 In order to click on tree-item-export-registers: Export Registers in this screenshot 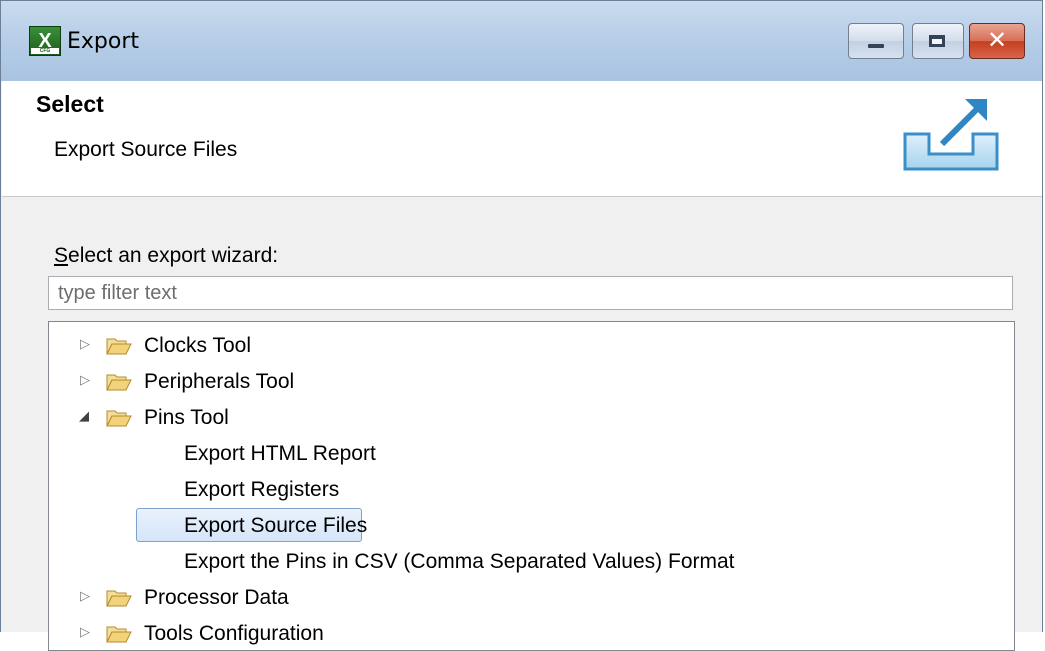, I will do `click(531, 490)`.